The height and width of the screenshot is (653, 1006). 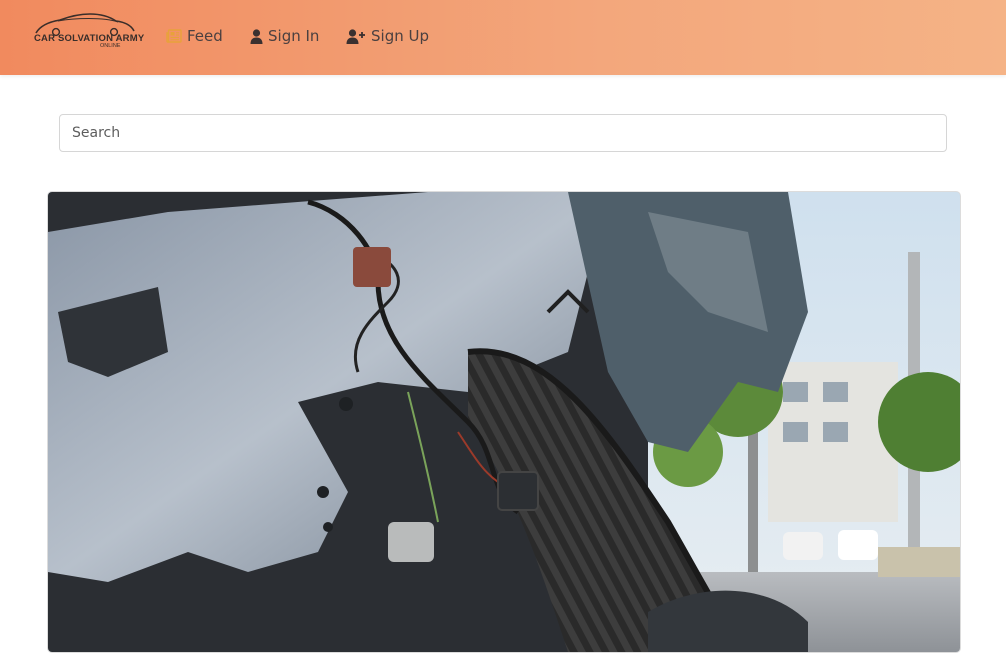 I want to click on nav-signin-label: Sign In, so click(x=294, y=36).